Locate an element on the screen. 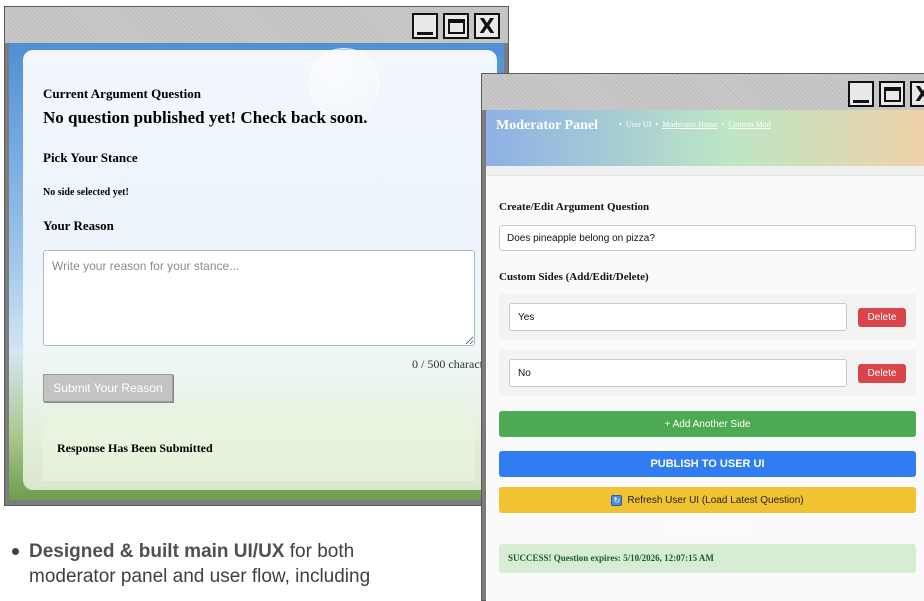 The image size is (924, 601). reason-label: Your Reason is located at coordinates (78, 225).